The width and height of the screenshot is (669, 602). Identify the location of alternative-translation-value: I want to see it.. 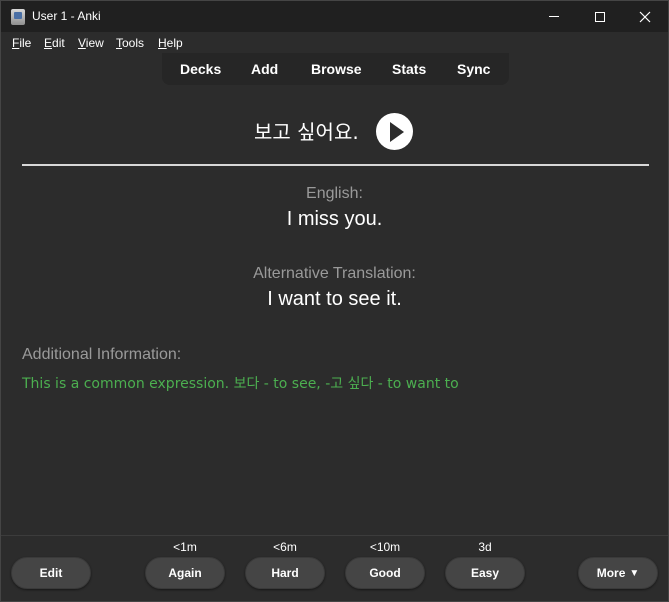
(334, 299).